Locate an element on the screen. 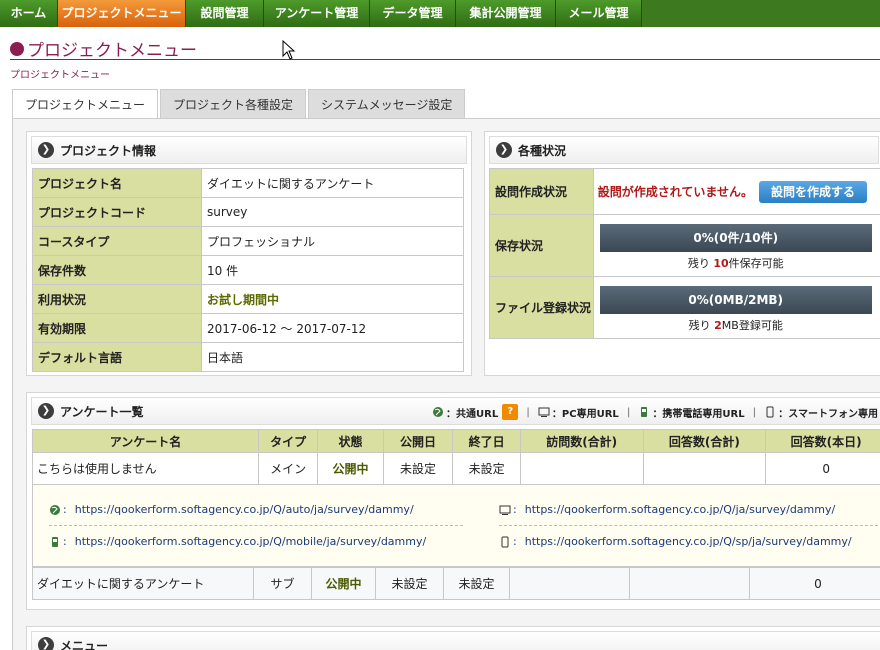 The height and width of the screenshot is (650, 880). file-remaining: 残り 2MB登録可能 is located at coordinates (736, 325).